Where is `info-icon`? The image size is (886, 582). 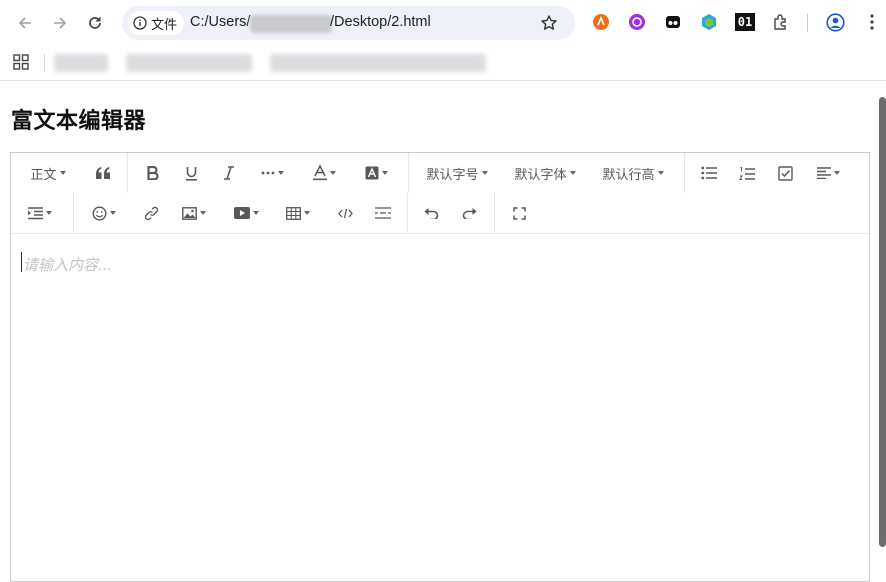 info-icon is located at coordinates (140, 23).